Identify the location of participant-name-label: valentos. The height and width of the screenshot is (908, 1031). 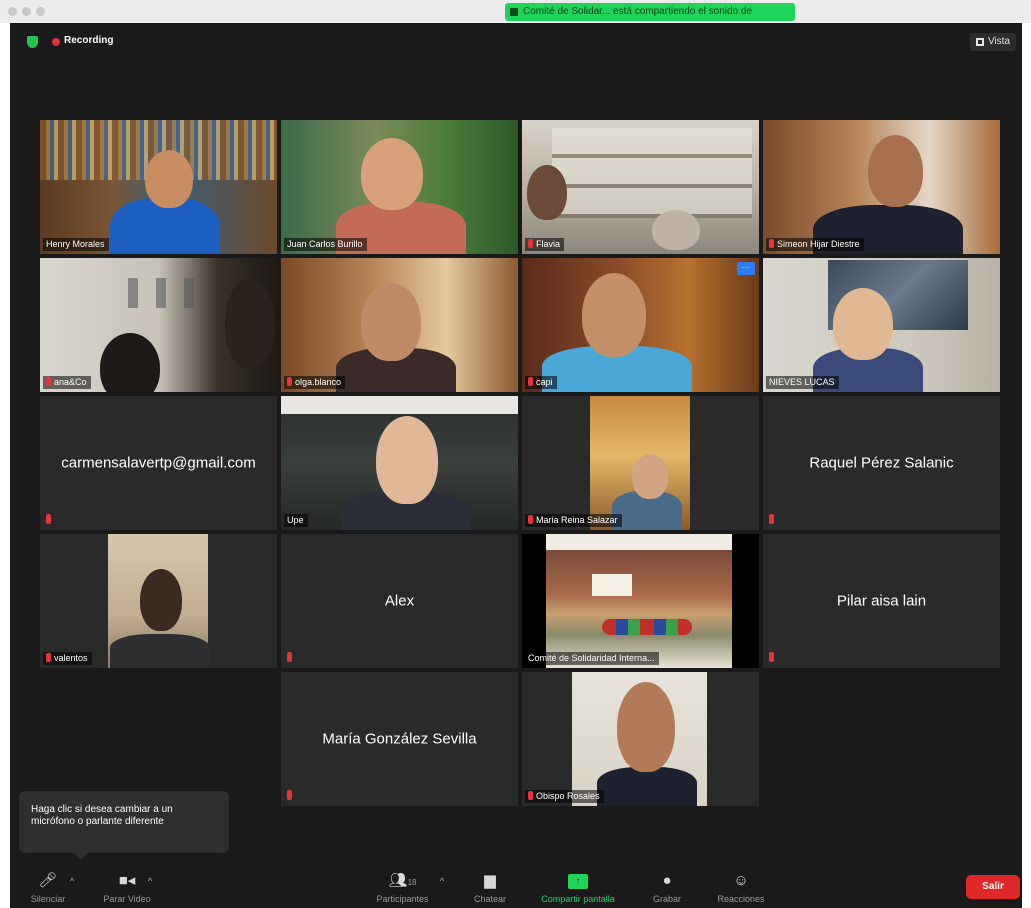
(67, 658).